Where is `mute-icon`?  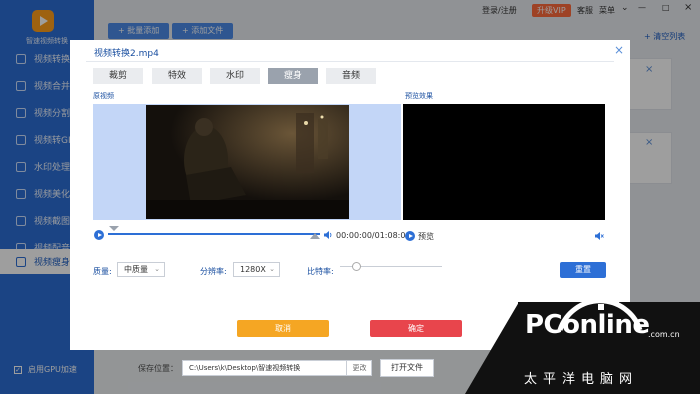
mute-icon is located at coordinates (599, 236).